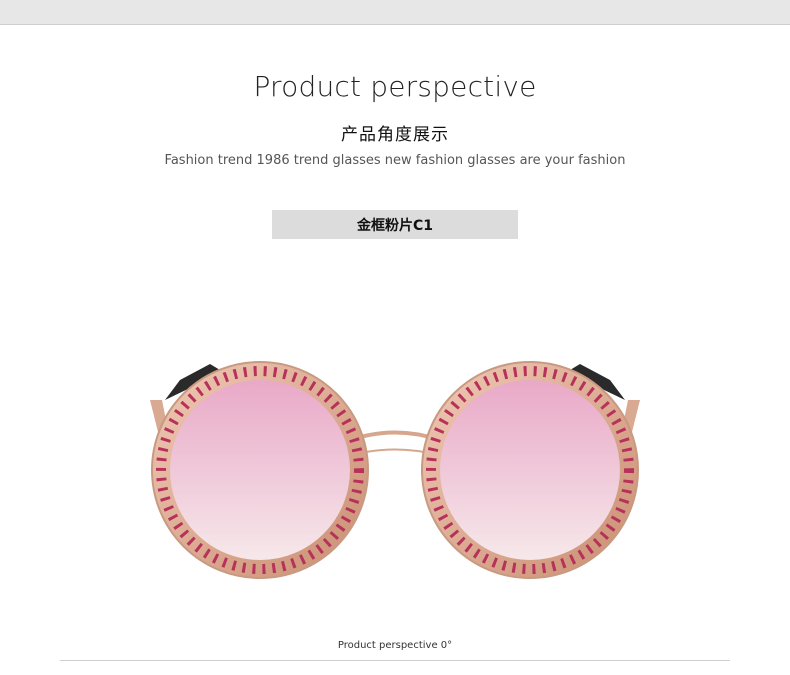 The height and width of the screenshot is (675, 790). What do you see at coordinates (395, 660) in the screenshot?
I see `divider-line` at bounding box center [395, 660].